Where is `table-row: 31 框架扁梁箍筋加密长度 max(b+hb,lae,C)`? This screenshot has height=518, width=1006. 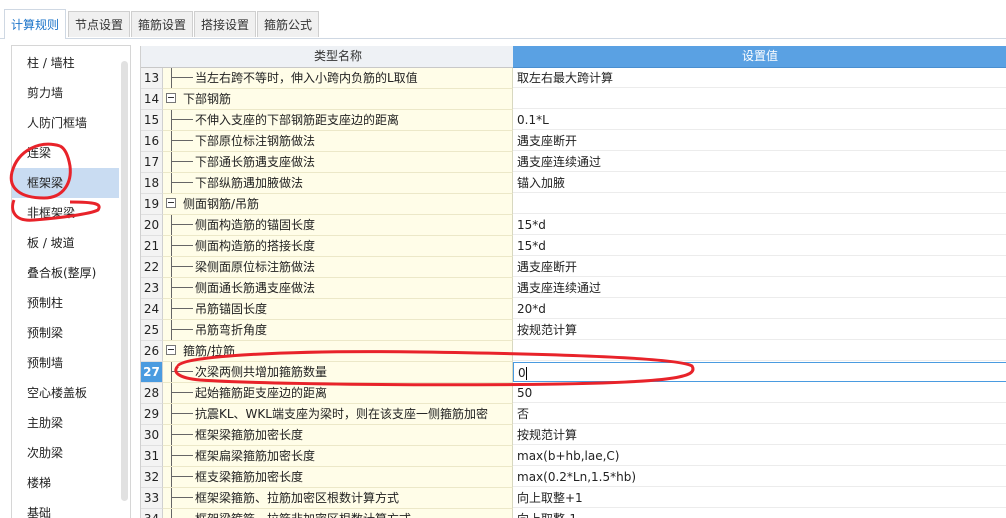
table-row: 31 框架扁梁箍筋加密长度 max(b+hb,lae,C) is located at coordinates (573, 456).